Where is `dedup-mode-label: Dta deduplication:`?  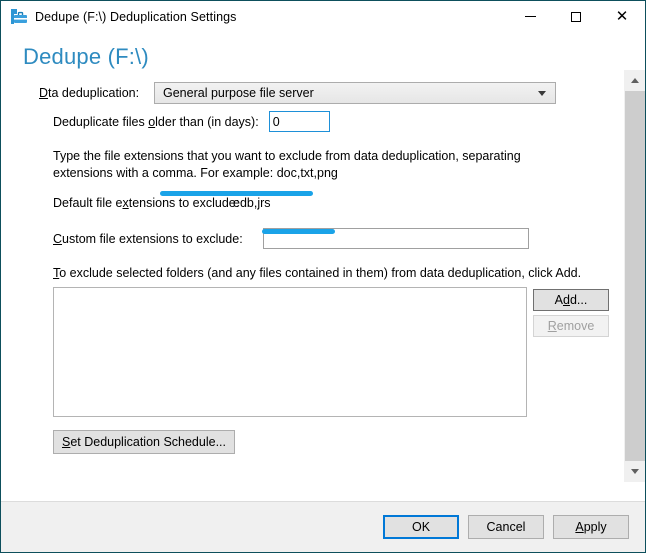 dedup-mode-label: Dta deduplication: is located at coordinates (96, 93).